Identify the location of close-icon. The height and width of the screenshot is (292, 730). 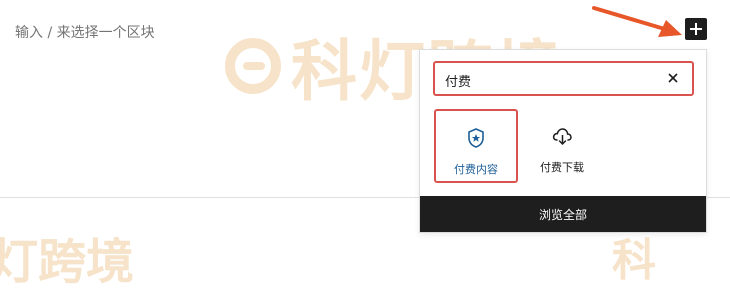
(673, 78).